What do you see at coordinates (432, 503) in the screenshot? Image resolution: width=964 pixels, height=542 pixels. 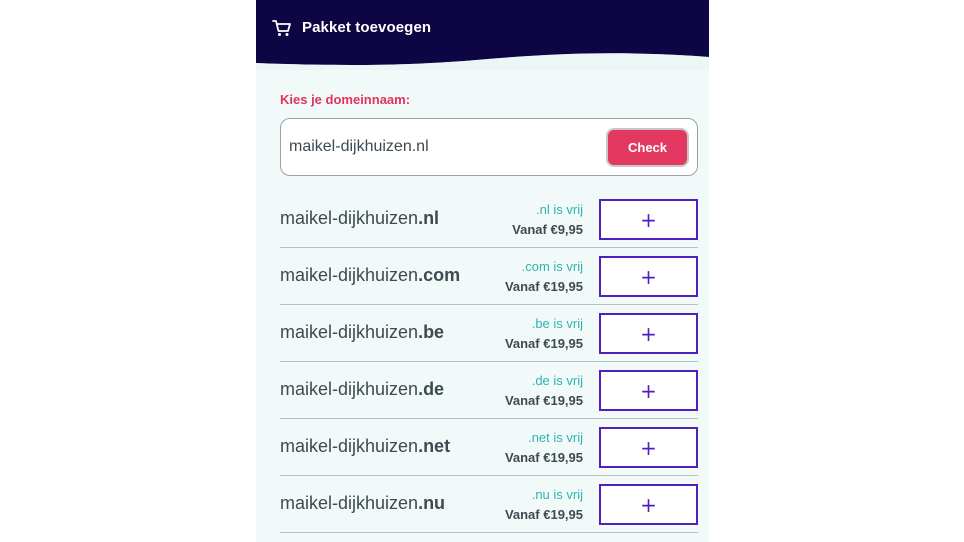 I see `domain-extension: .nu` at bounding box center [432, 503].